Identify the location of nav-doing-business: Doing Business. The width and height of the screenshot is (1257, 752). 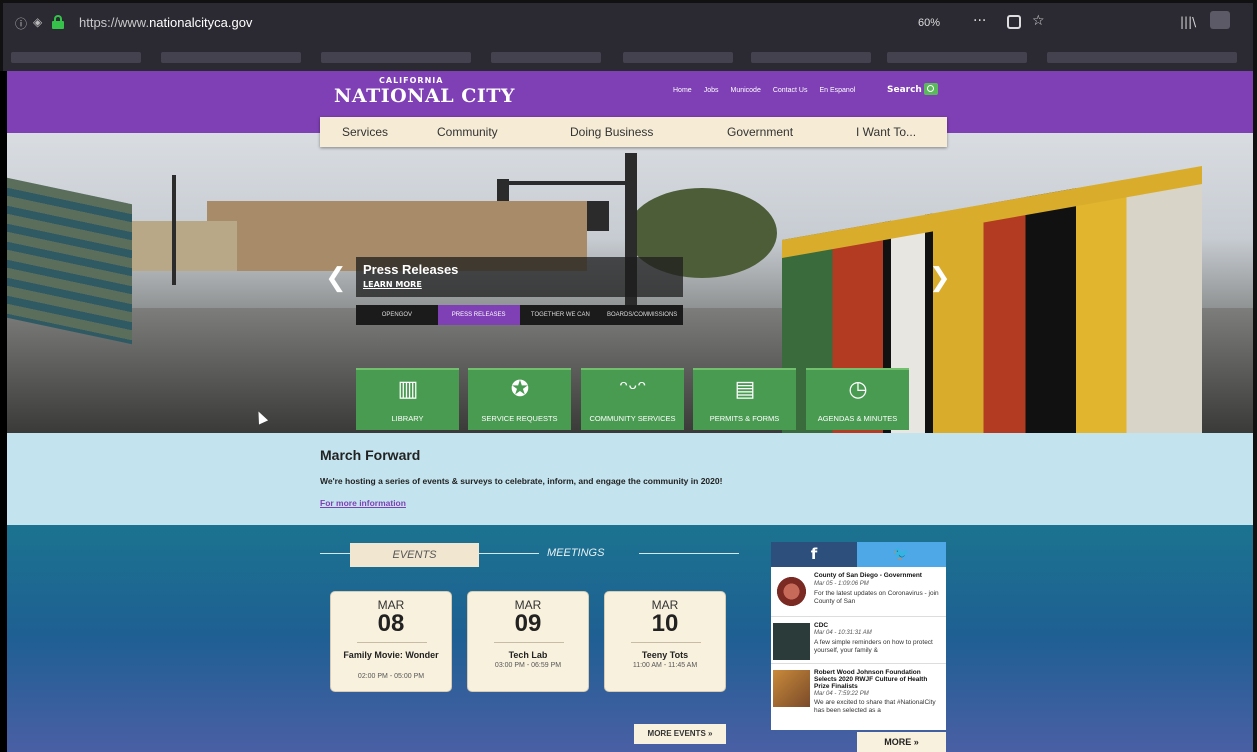
(611, 132).